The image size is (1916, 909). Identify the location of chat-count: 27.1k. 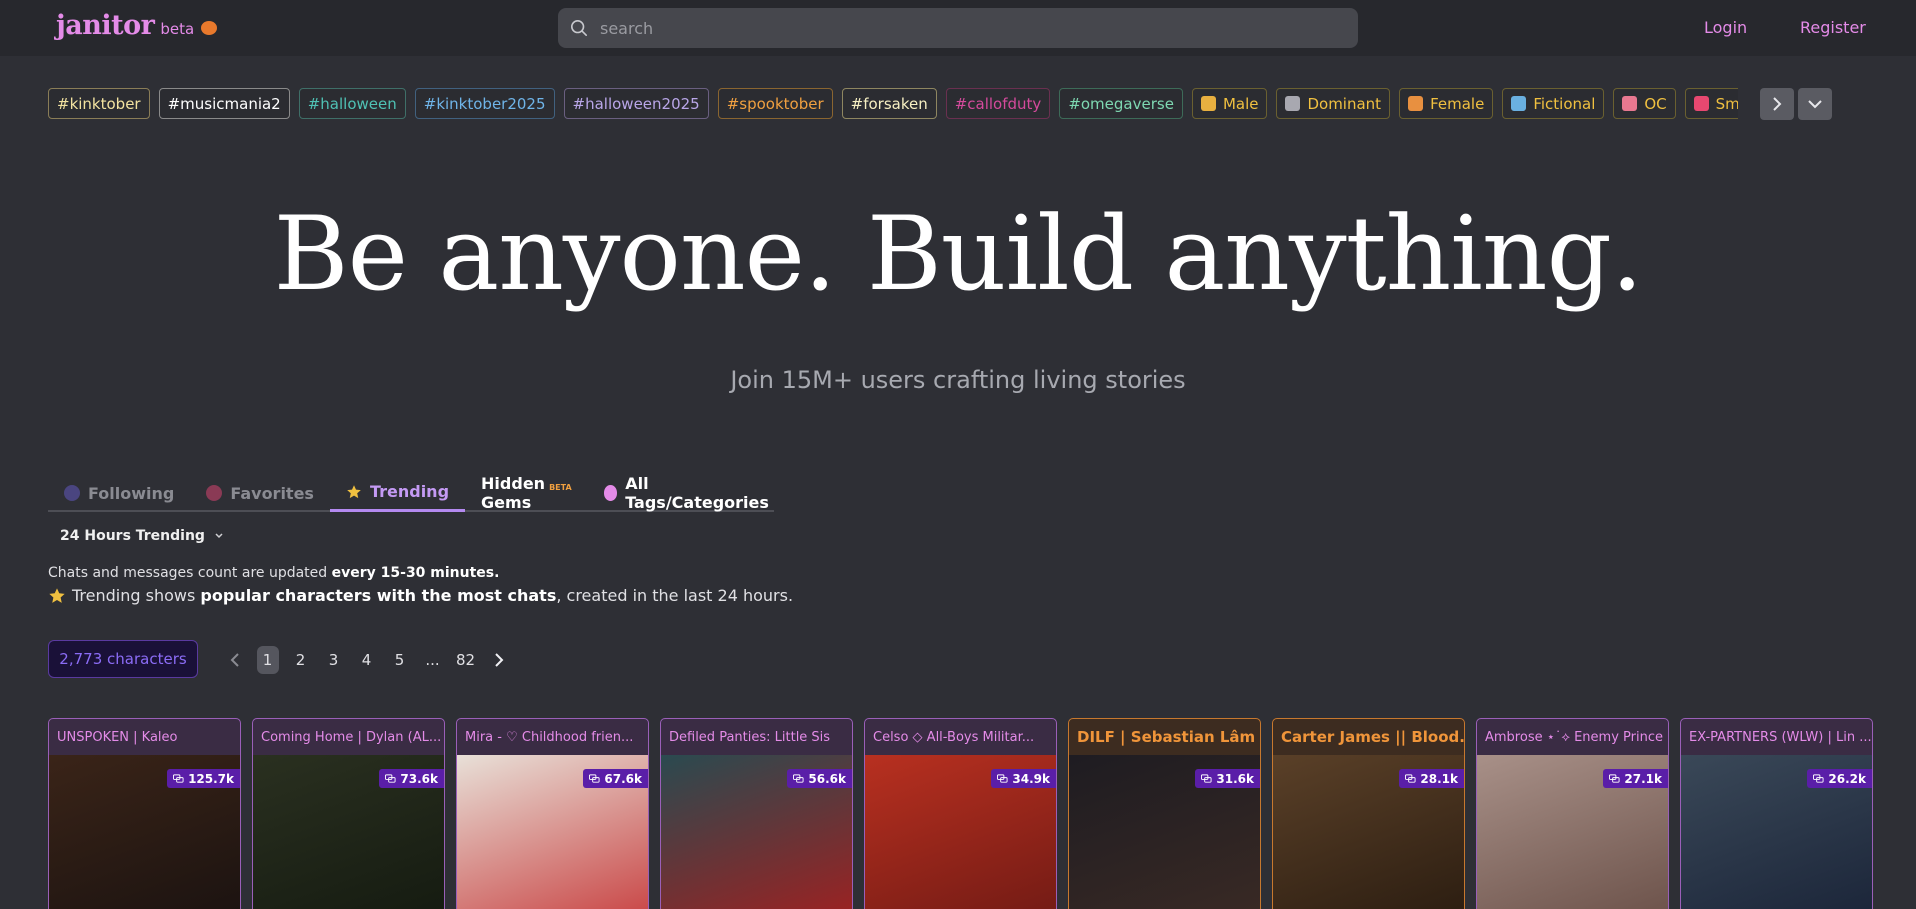
(1643, 778).